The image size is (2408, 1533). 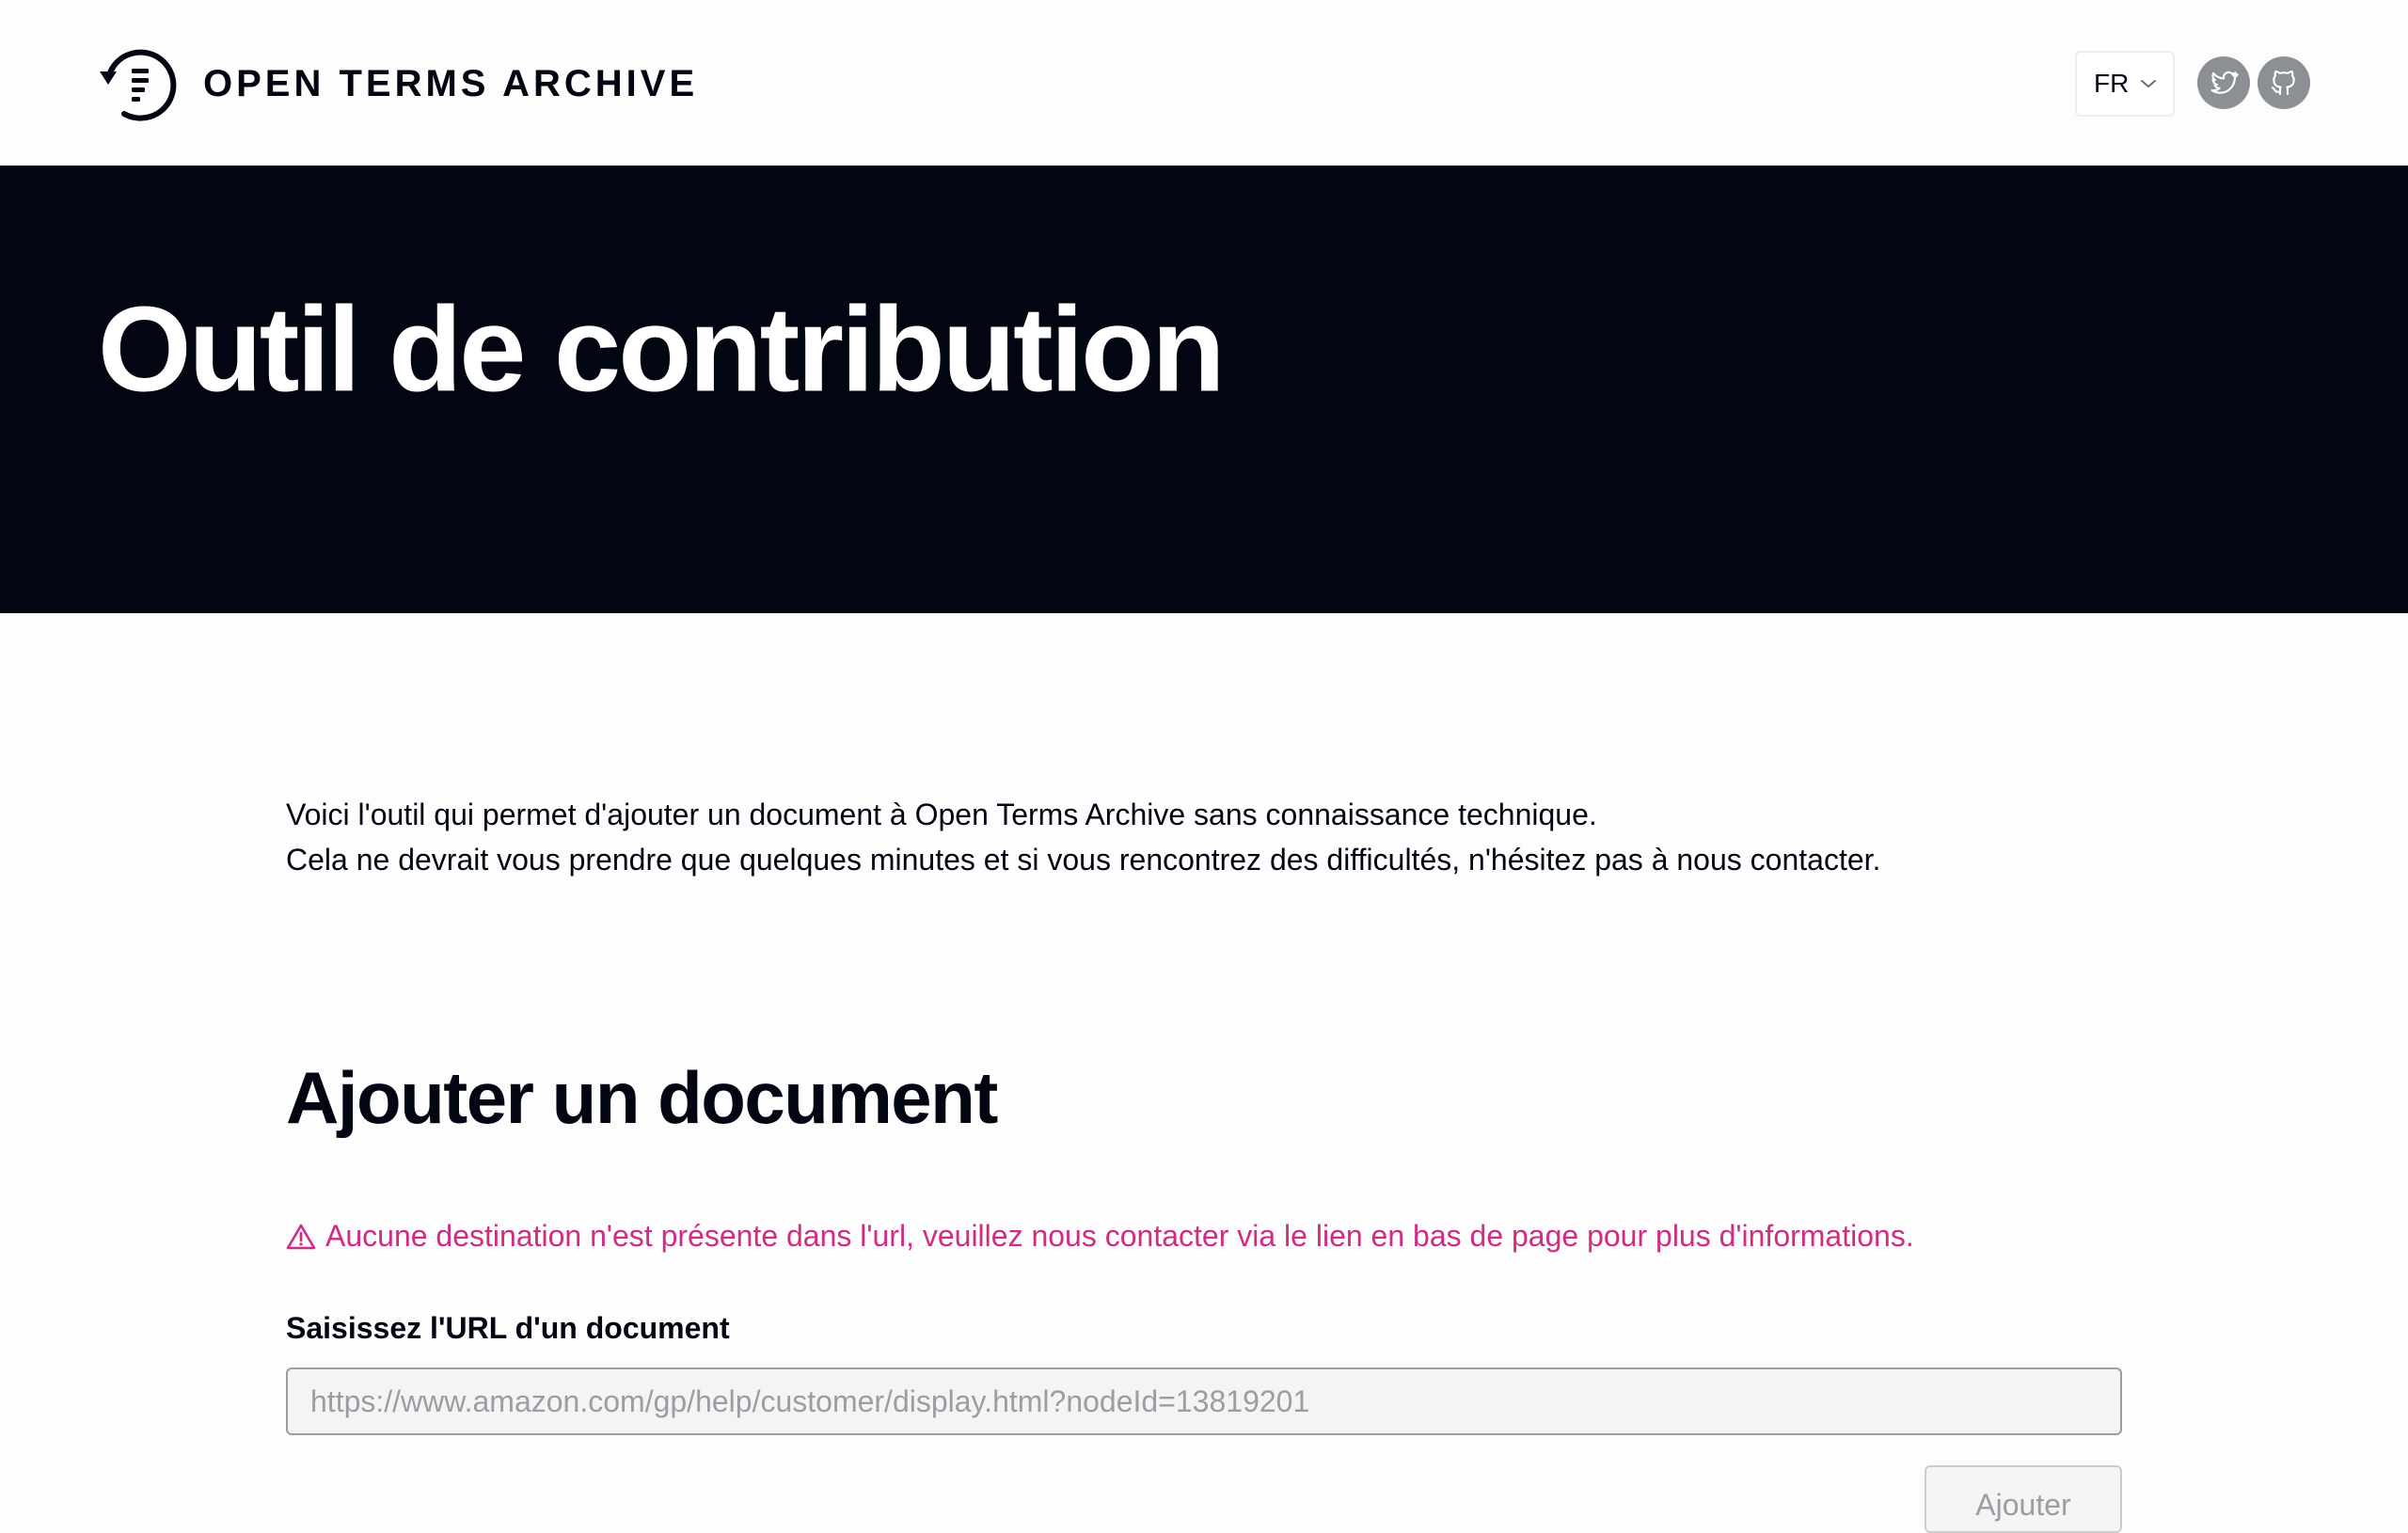 I want to click on language-selected-label: FR, so click(x=2112, y=84).